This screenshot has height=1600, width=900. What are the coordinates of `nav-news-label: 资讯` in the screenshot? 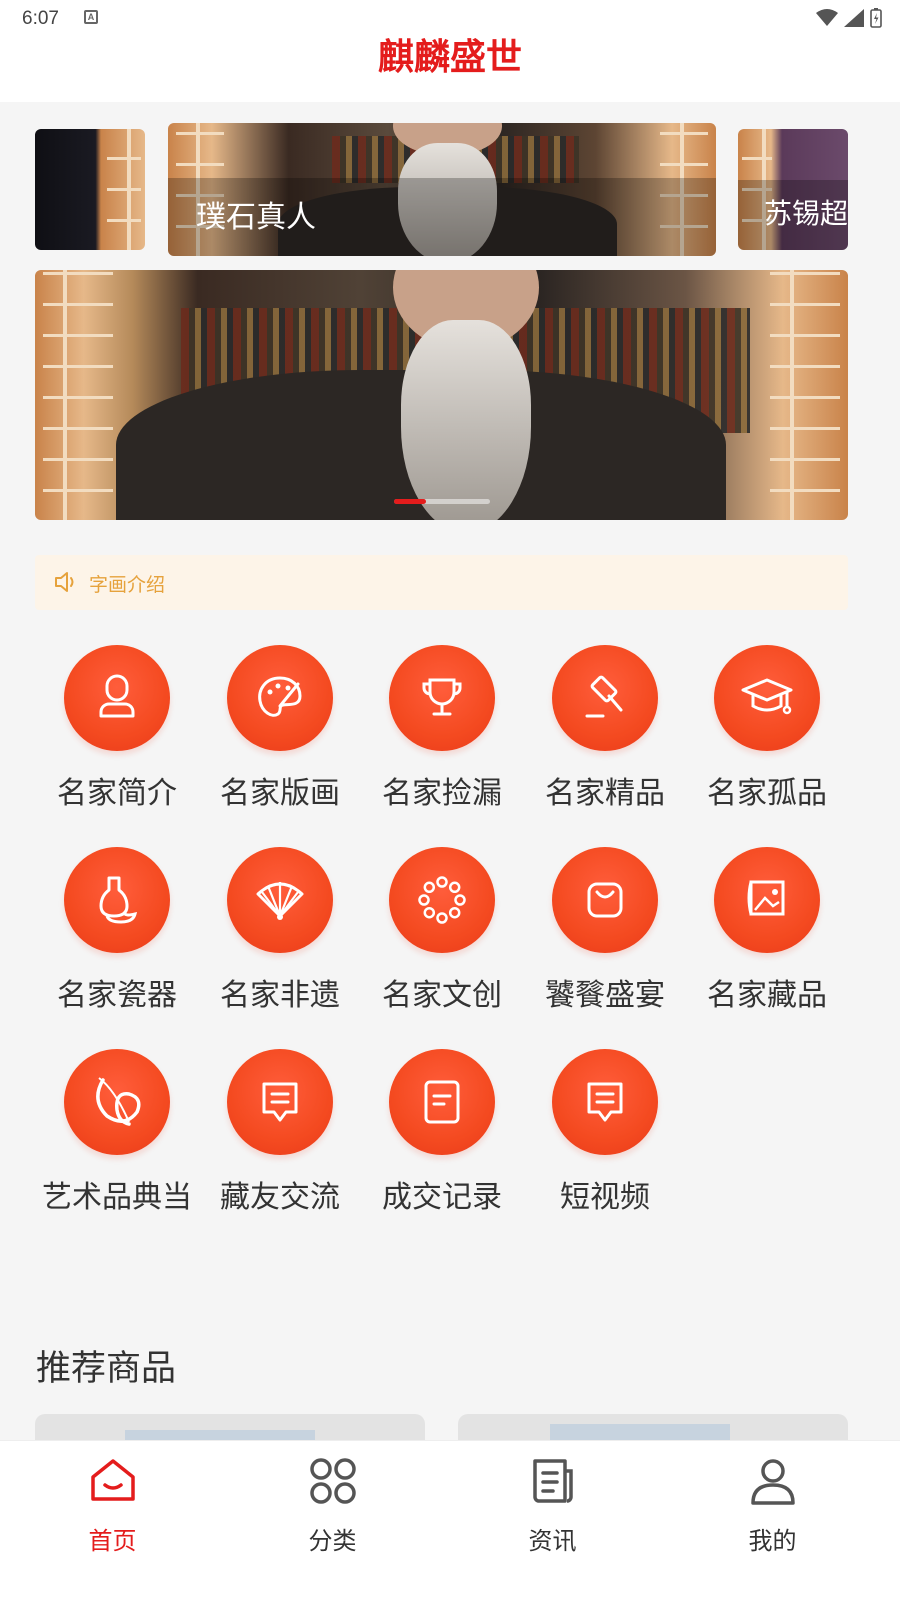 It's located at (552, 1541).